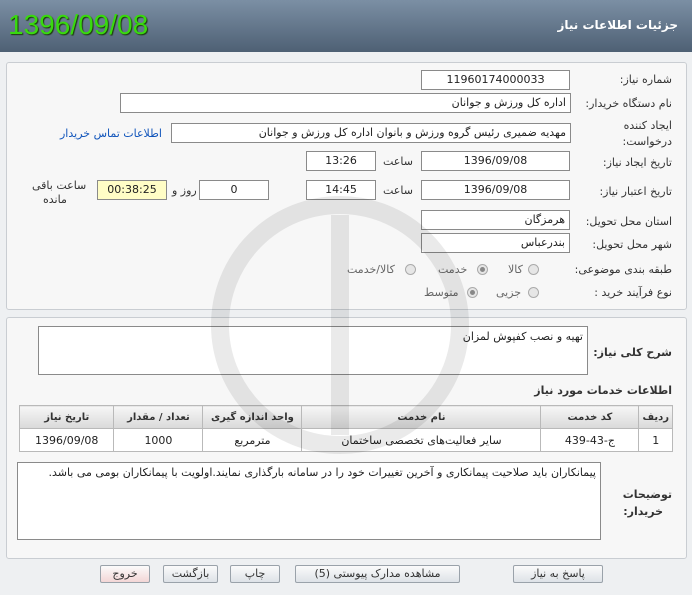  Describe the element at coordinates (377, 574) in the screenshot. I see `attachments-button: مشاهده مدارک پیوستی (5)` at that location.